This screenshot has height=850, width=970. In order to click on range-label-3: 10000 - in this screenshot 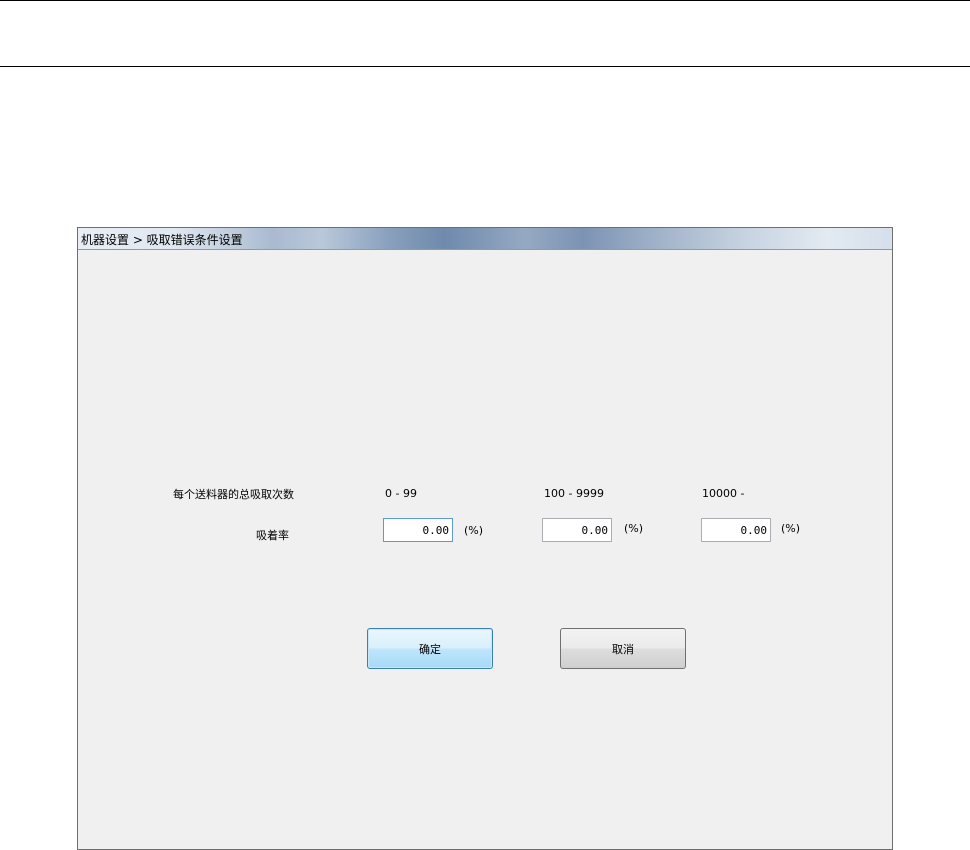, I will do `click(723, 493)`.